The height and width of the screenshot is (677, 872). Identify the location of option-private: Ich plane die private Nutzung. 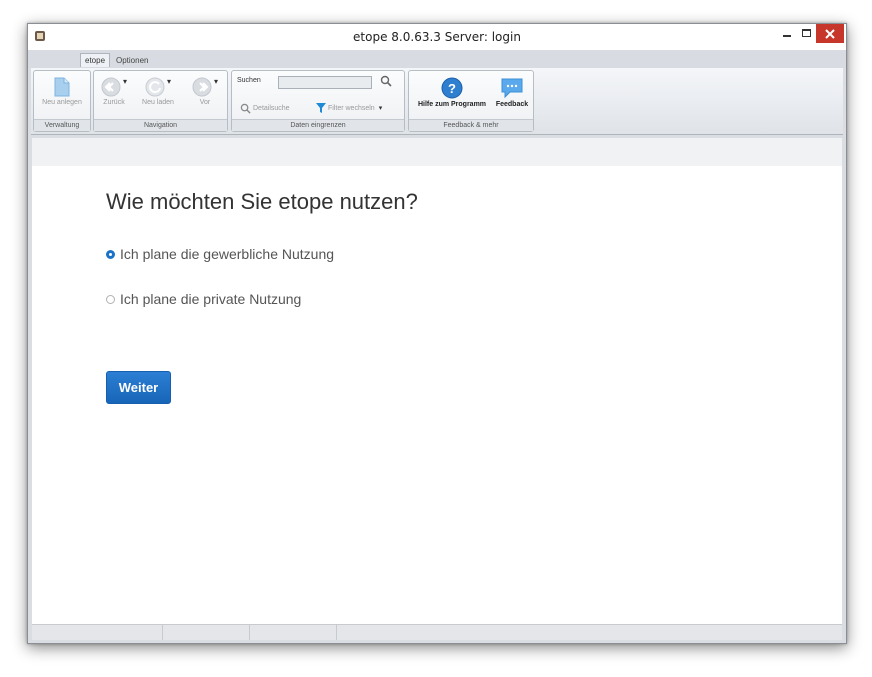
(203, 299).